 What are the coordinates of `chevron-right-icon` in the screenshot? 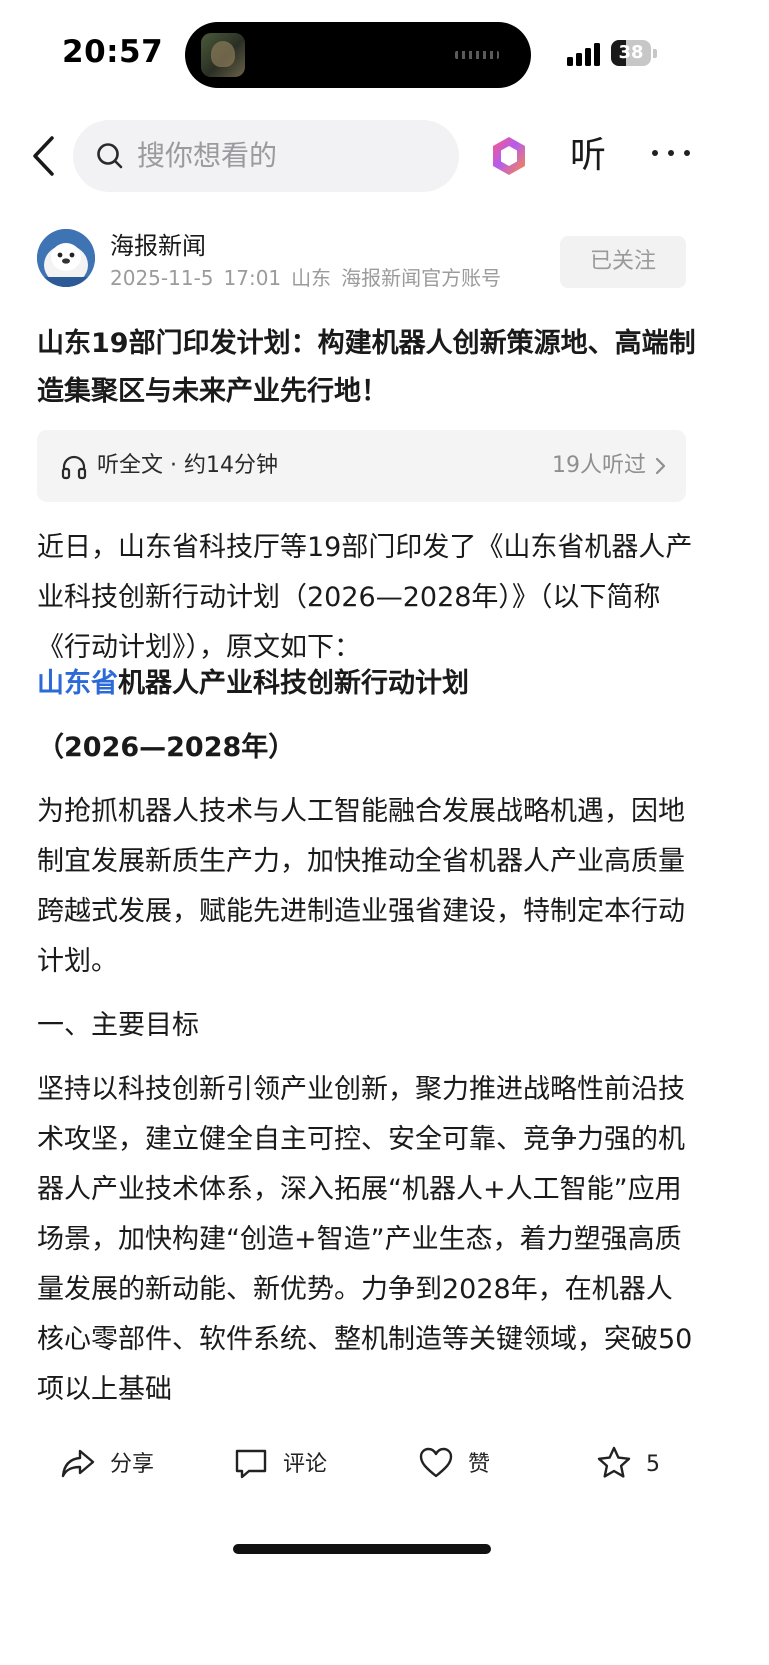 It's located at (660, 466).